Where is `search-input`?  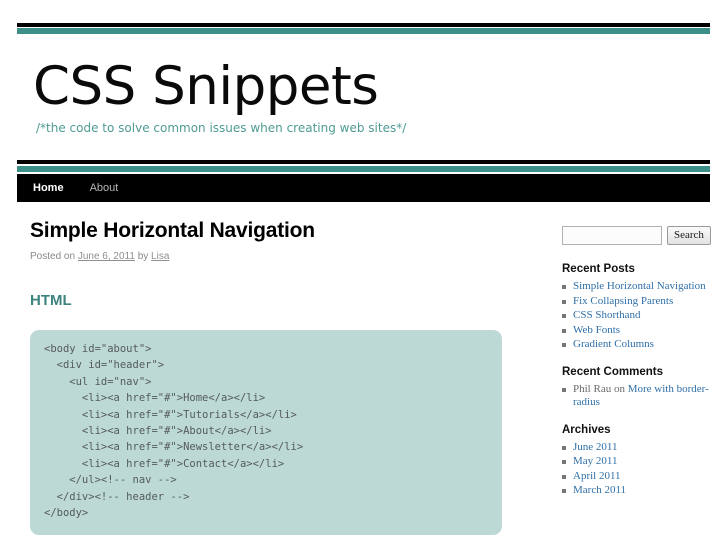 search-input is located at coordinates (612, 235).